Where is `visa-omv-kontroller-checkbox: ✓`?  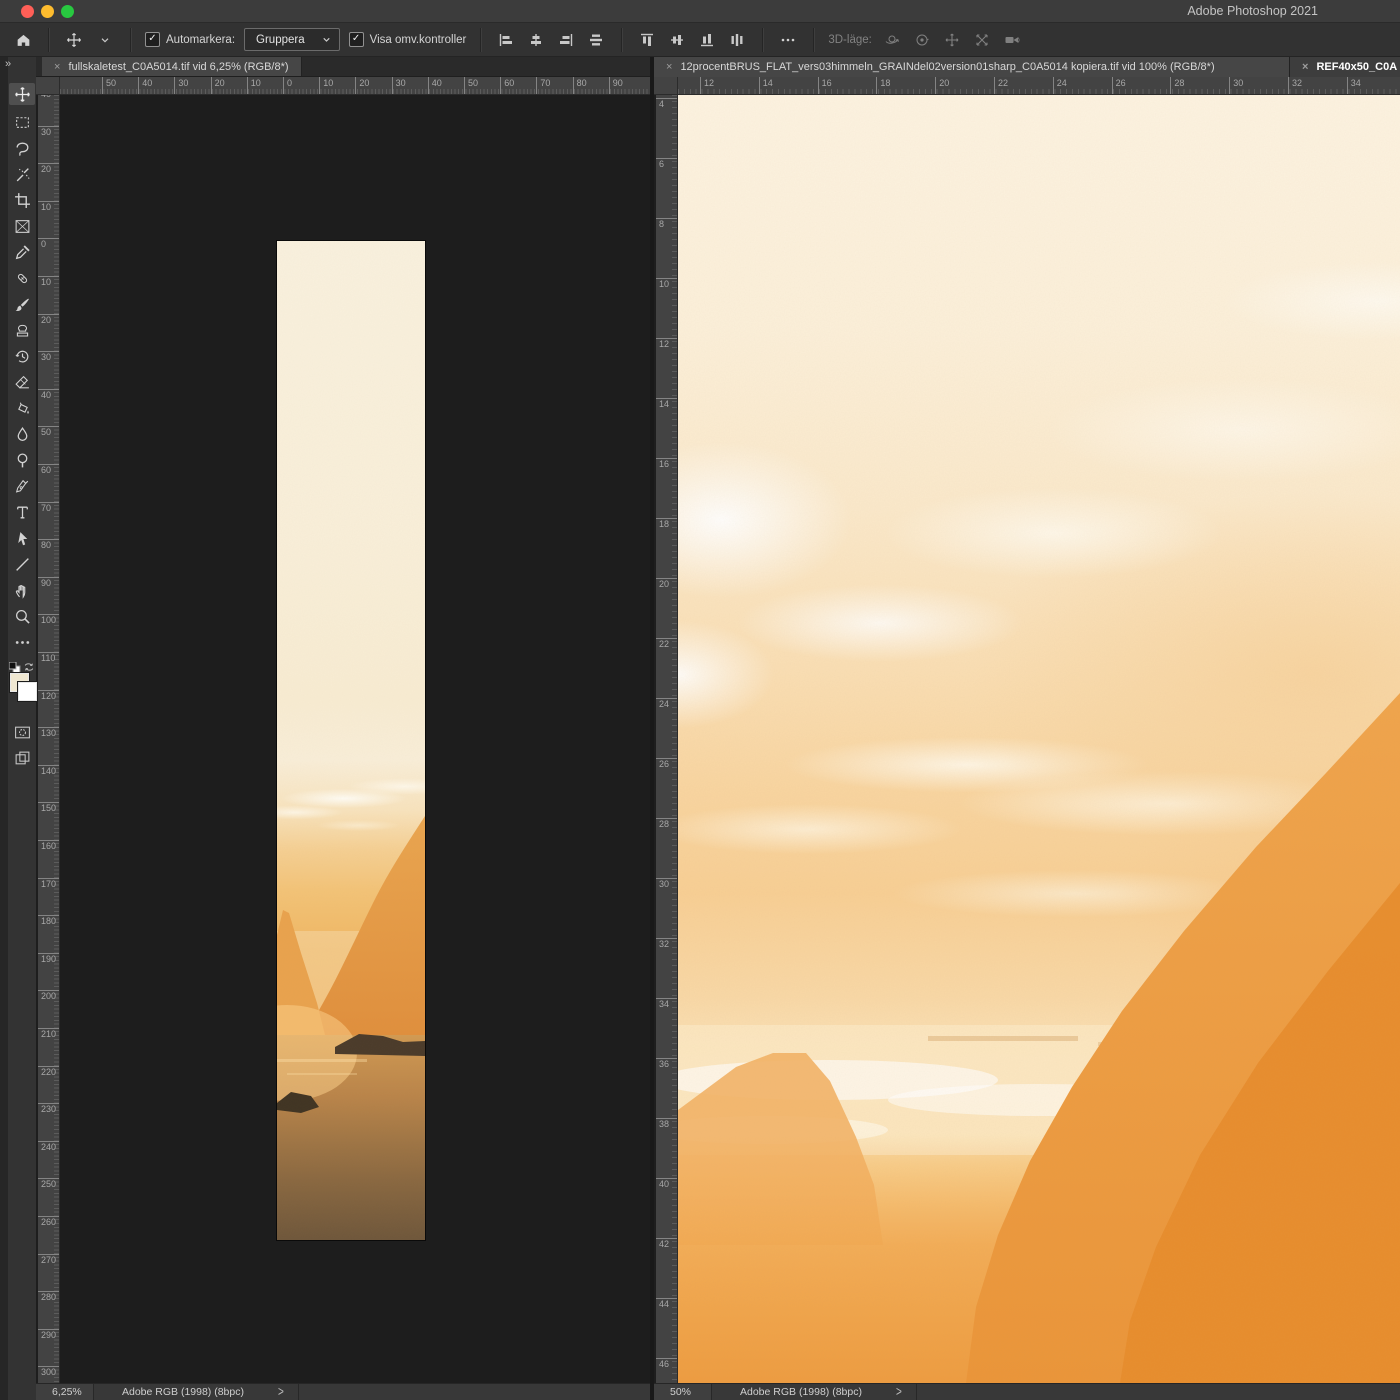
visa-omv-kontroller-checkbox: ✓ is located at coordinates (356, 39).